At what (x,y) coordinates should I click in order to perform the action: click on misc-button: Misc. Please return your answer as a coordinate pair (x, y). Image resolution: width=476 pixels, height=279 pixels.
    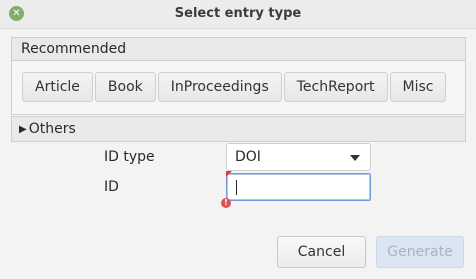
    Looking at the image, I should click on (418, 87).